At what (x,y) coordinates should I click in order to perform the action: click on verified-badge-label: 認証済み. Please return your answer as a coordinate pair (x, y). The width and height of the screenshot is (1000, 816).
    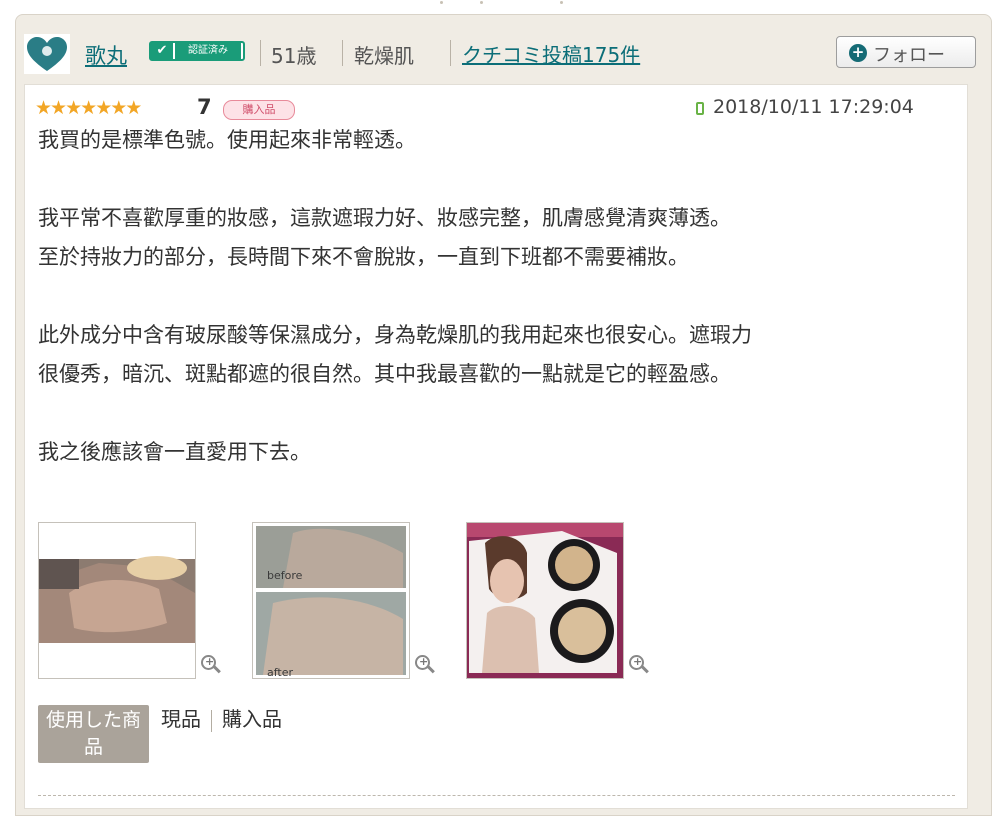
    Looking at the image, I should click on (208, 51).